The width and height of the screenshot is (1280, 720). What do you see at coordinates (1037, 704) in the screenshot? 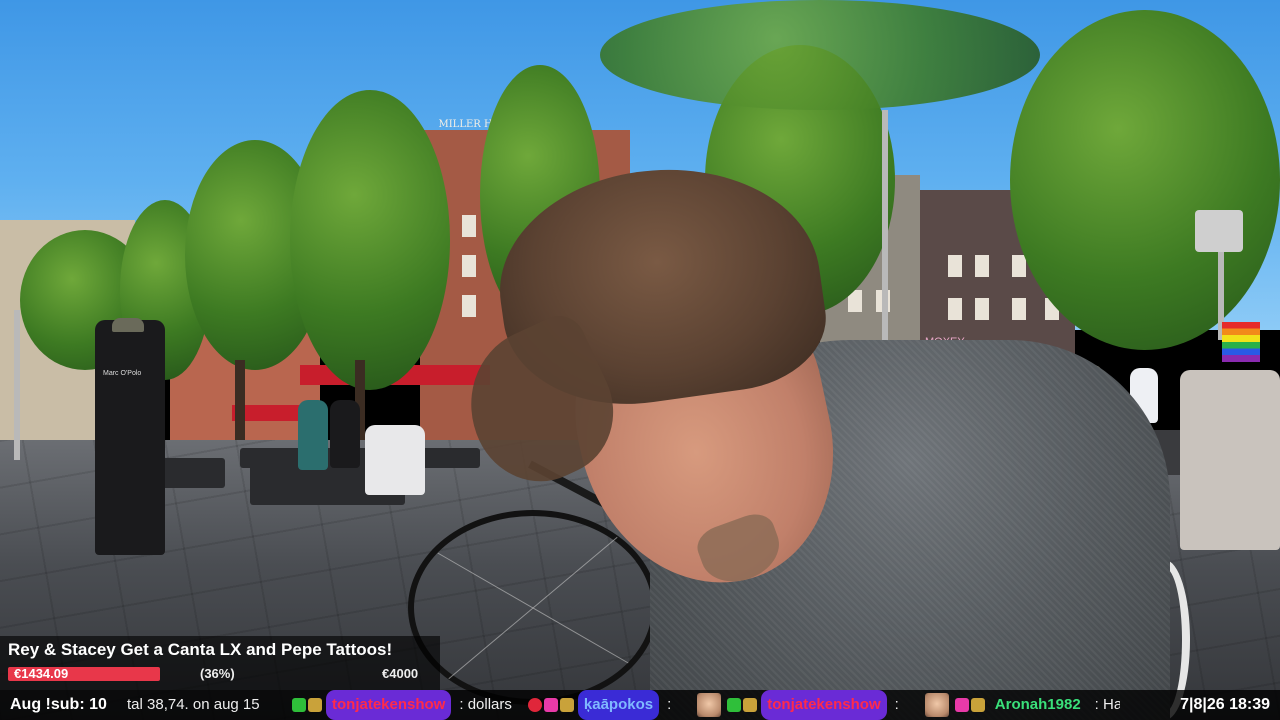
I see `chat-username: Aronah1982` at bounding box center [1037, 704].